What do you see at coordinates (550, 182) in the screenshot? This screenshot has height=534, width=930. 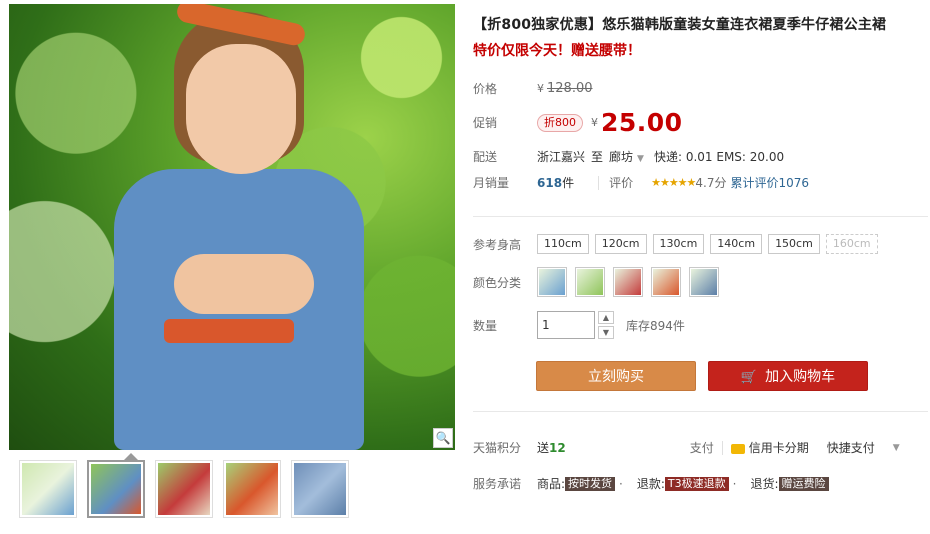 I see `sales-count: 618` at bounding box center [550, 182].